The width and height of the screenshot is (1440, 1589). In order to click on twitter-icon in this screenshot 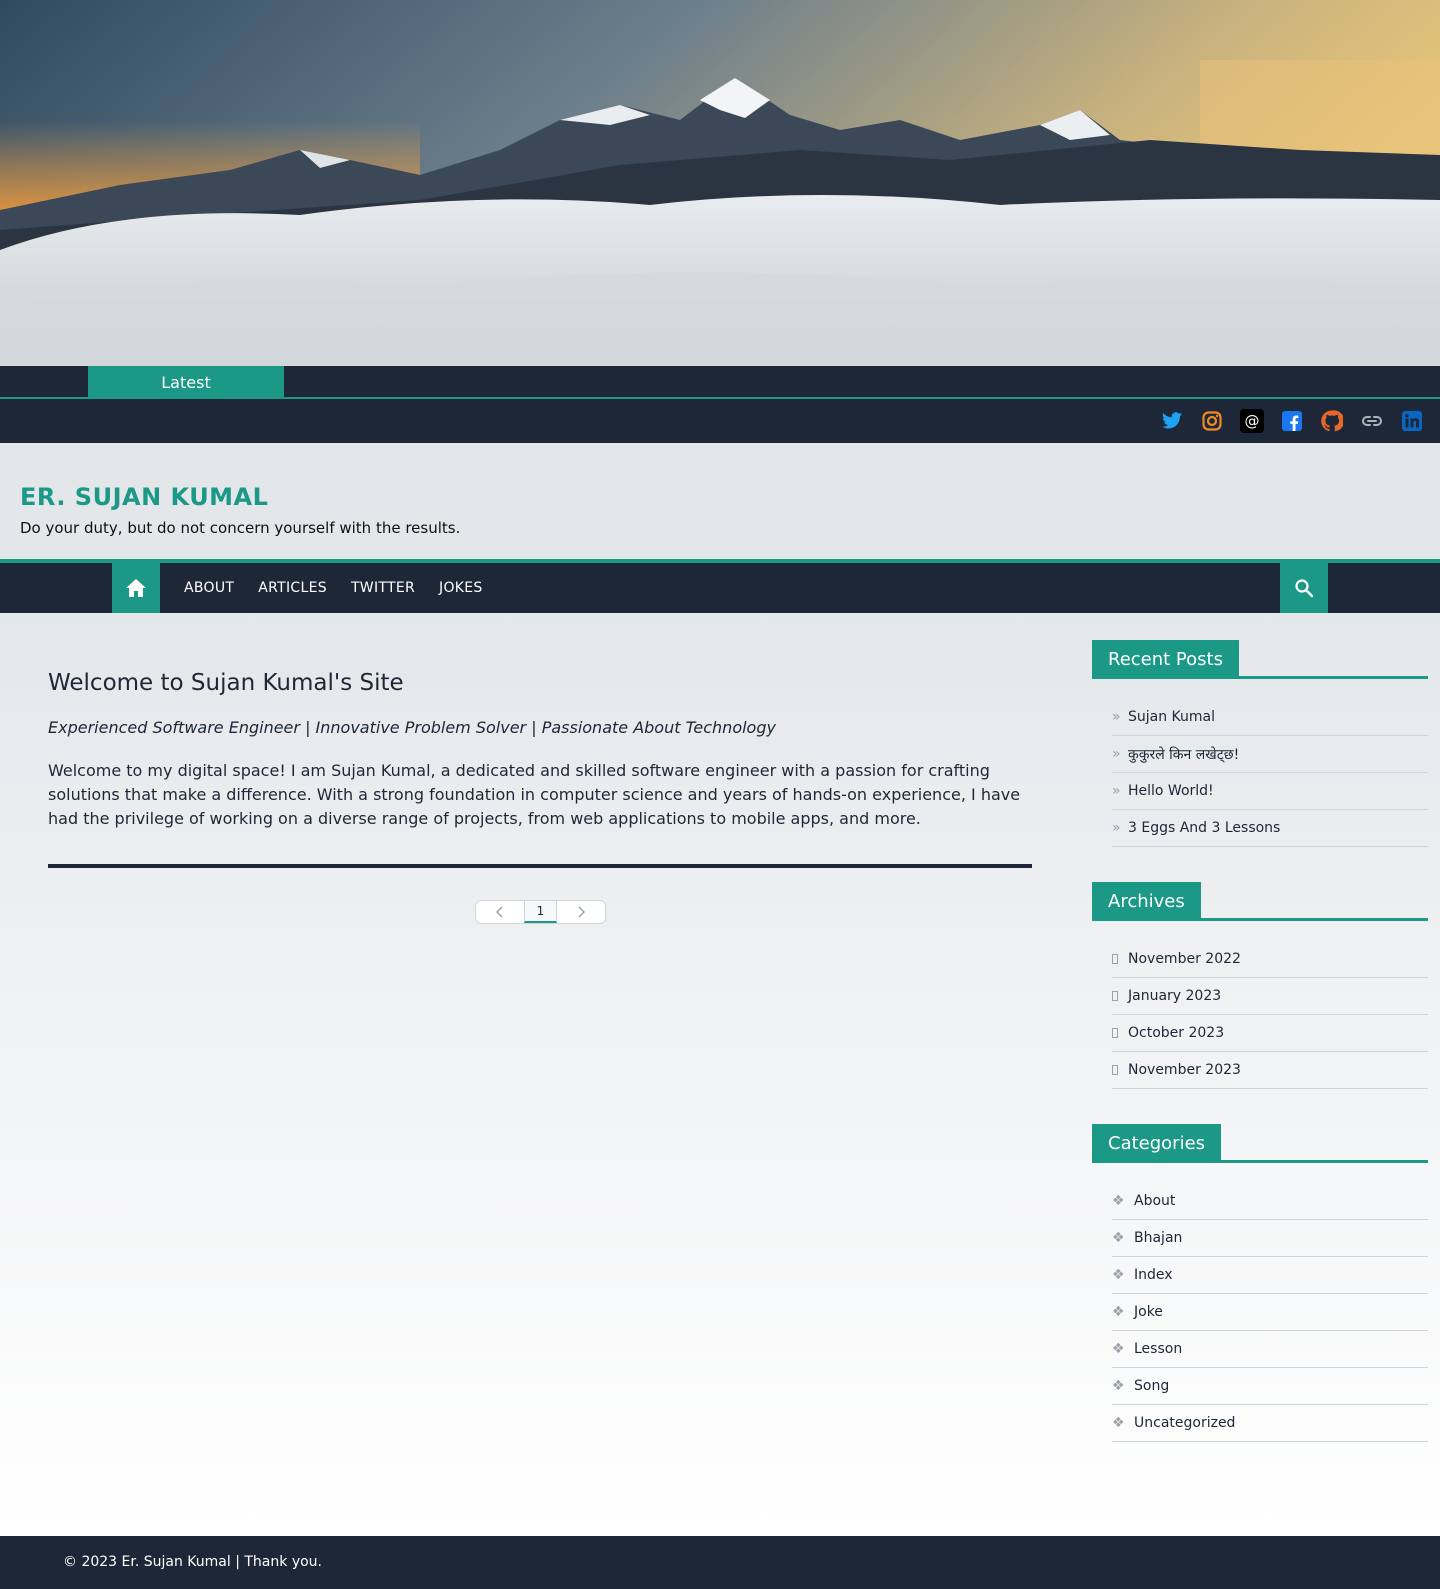, I will do `click(1172, 421)`.